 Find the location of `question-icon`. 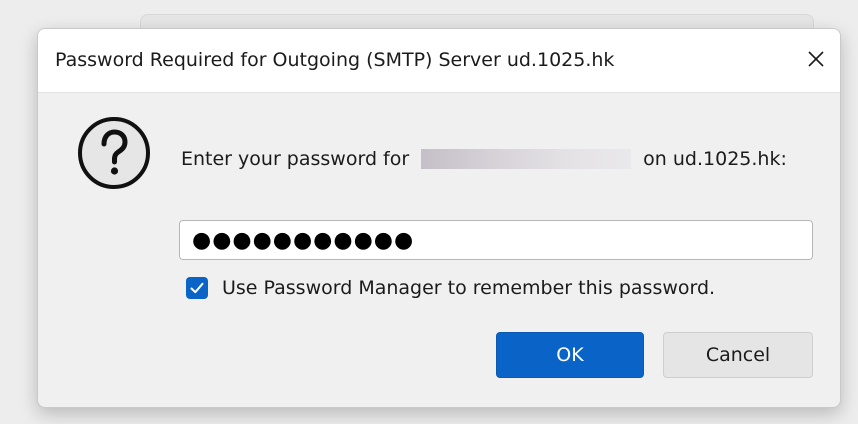

question-icon is located at coordinates (114, 153).